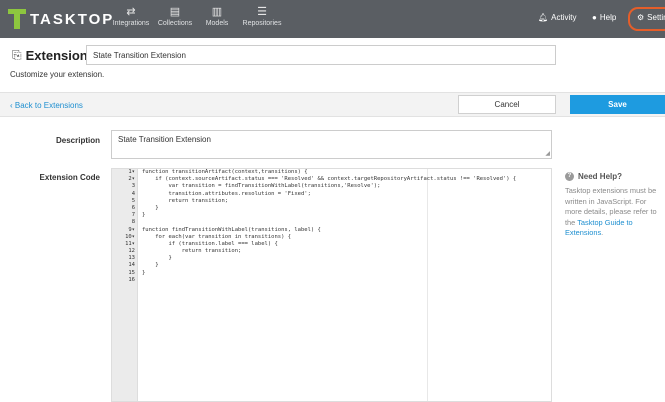 Image resolution: width=665 pixels, height=402 pixels. What do you see at coordinates (131, 229) in the screenshot?
I see `line-number: 9▾` at bounding box center [131, 229].